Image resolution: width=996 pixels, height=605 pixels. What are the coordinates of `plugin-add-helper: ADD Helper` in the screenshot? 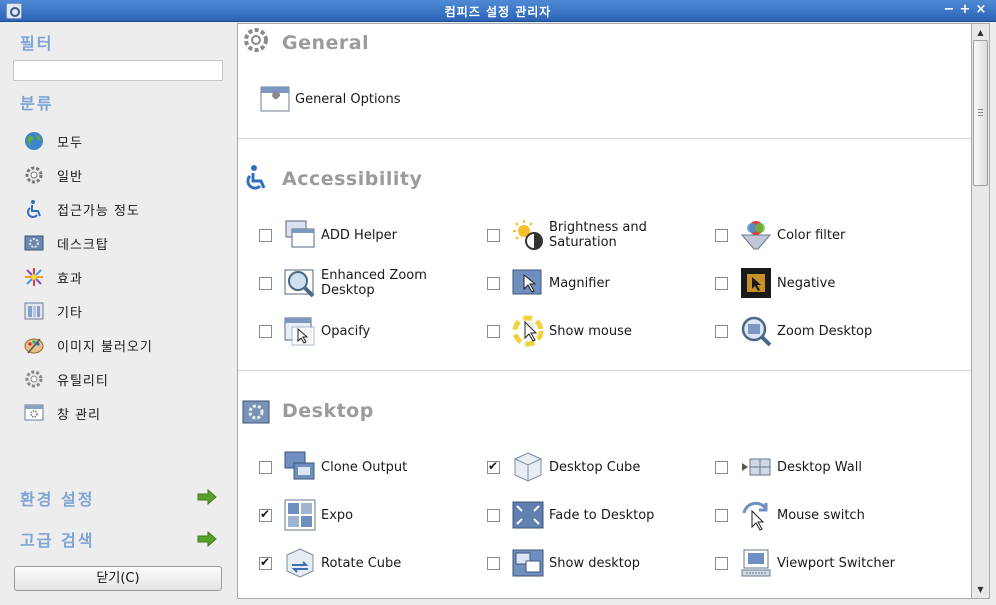 It's located at (328, 235).